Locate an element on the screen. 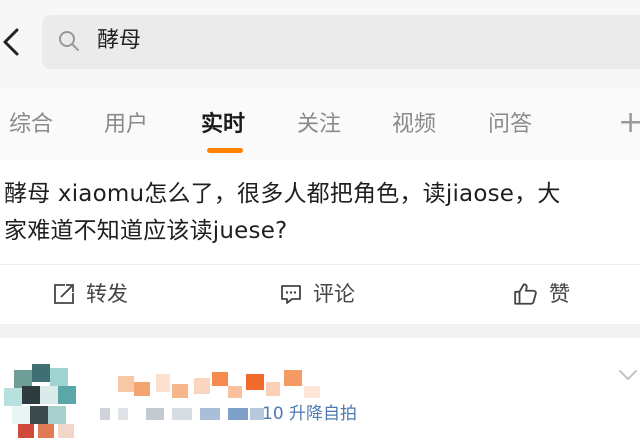 This screenshot has height=438, width=640. tab-video: 视频 is located at coordinates (414, 125).